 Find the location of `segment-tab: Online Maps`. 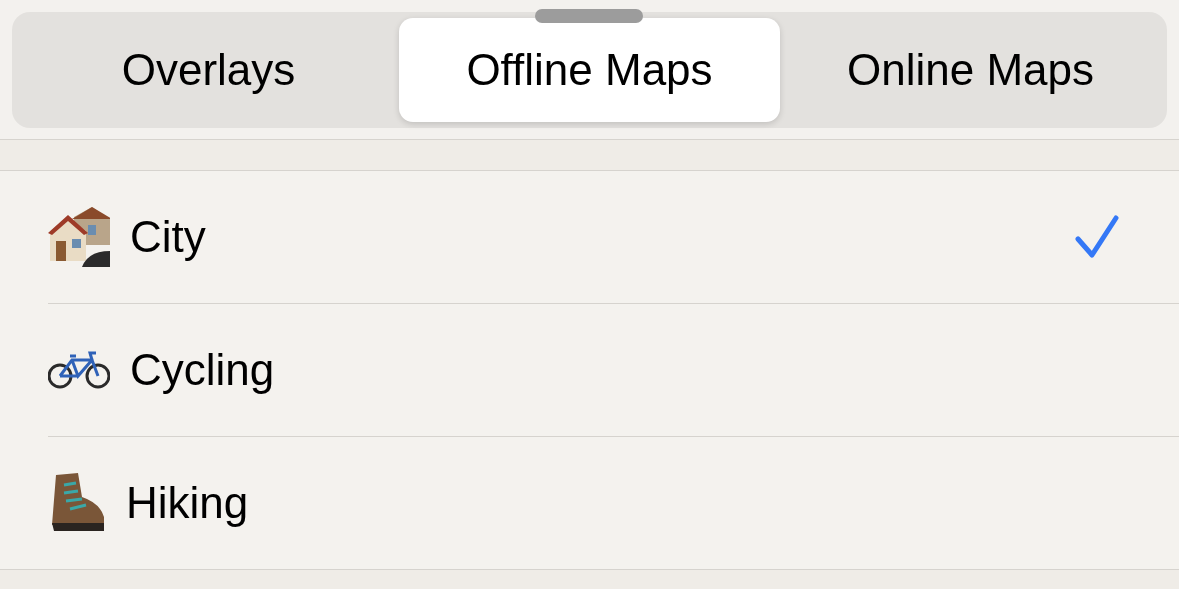

segment-tab: Online Maps is located at coordinates (970, 70).